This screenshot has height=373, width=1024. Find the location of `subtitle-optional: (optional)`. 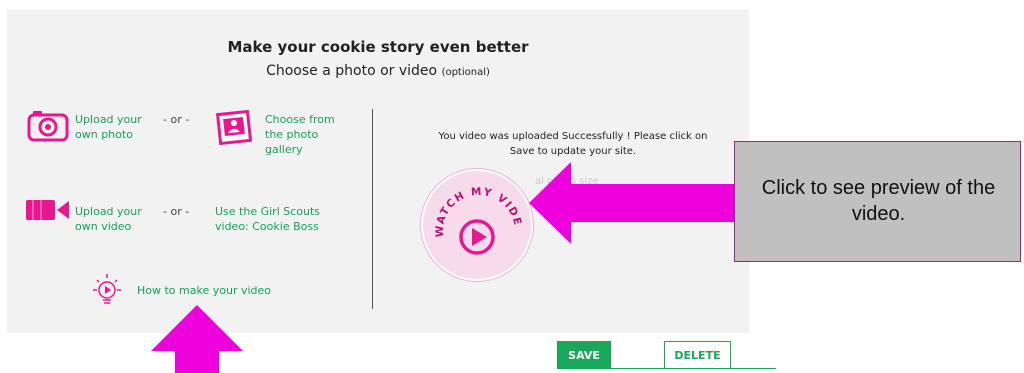

subtitle-optional: (optional) is located at coordinates (465, 72).